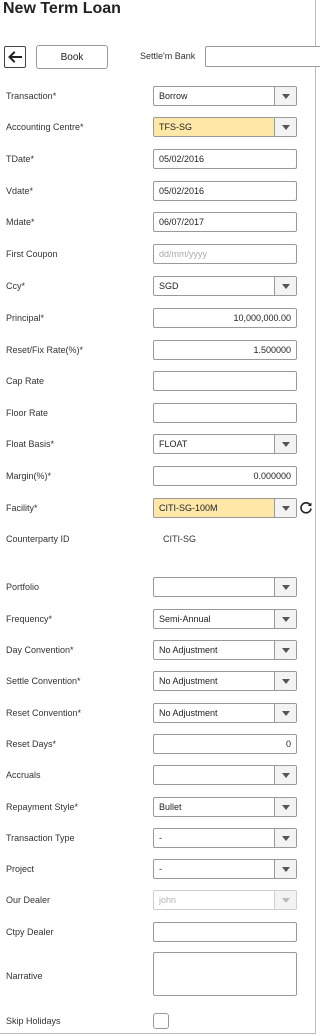 This screenshot has width=320, height=1034. I want to click on reset-fix-rate-label: Reset/Fix Rate(%)*, so click(45, 350).